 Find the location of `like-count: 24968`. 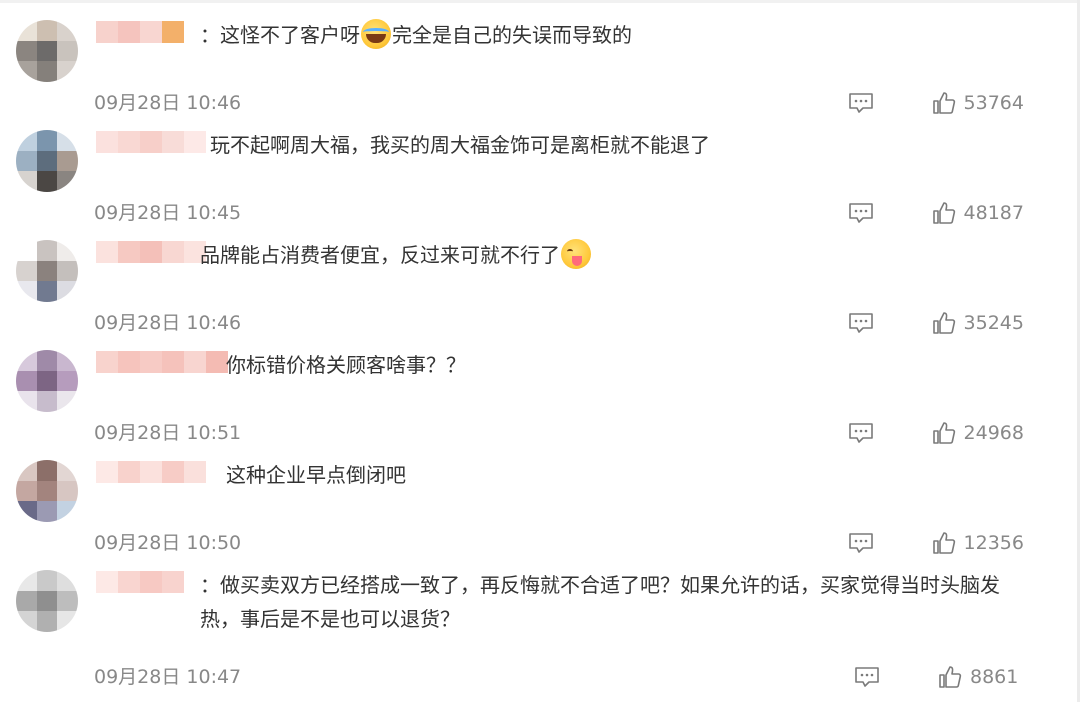

like-count: 24968 is located at coordinates (993, 433).